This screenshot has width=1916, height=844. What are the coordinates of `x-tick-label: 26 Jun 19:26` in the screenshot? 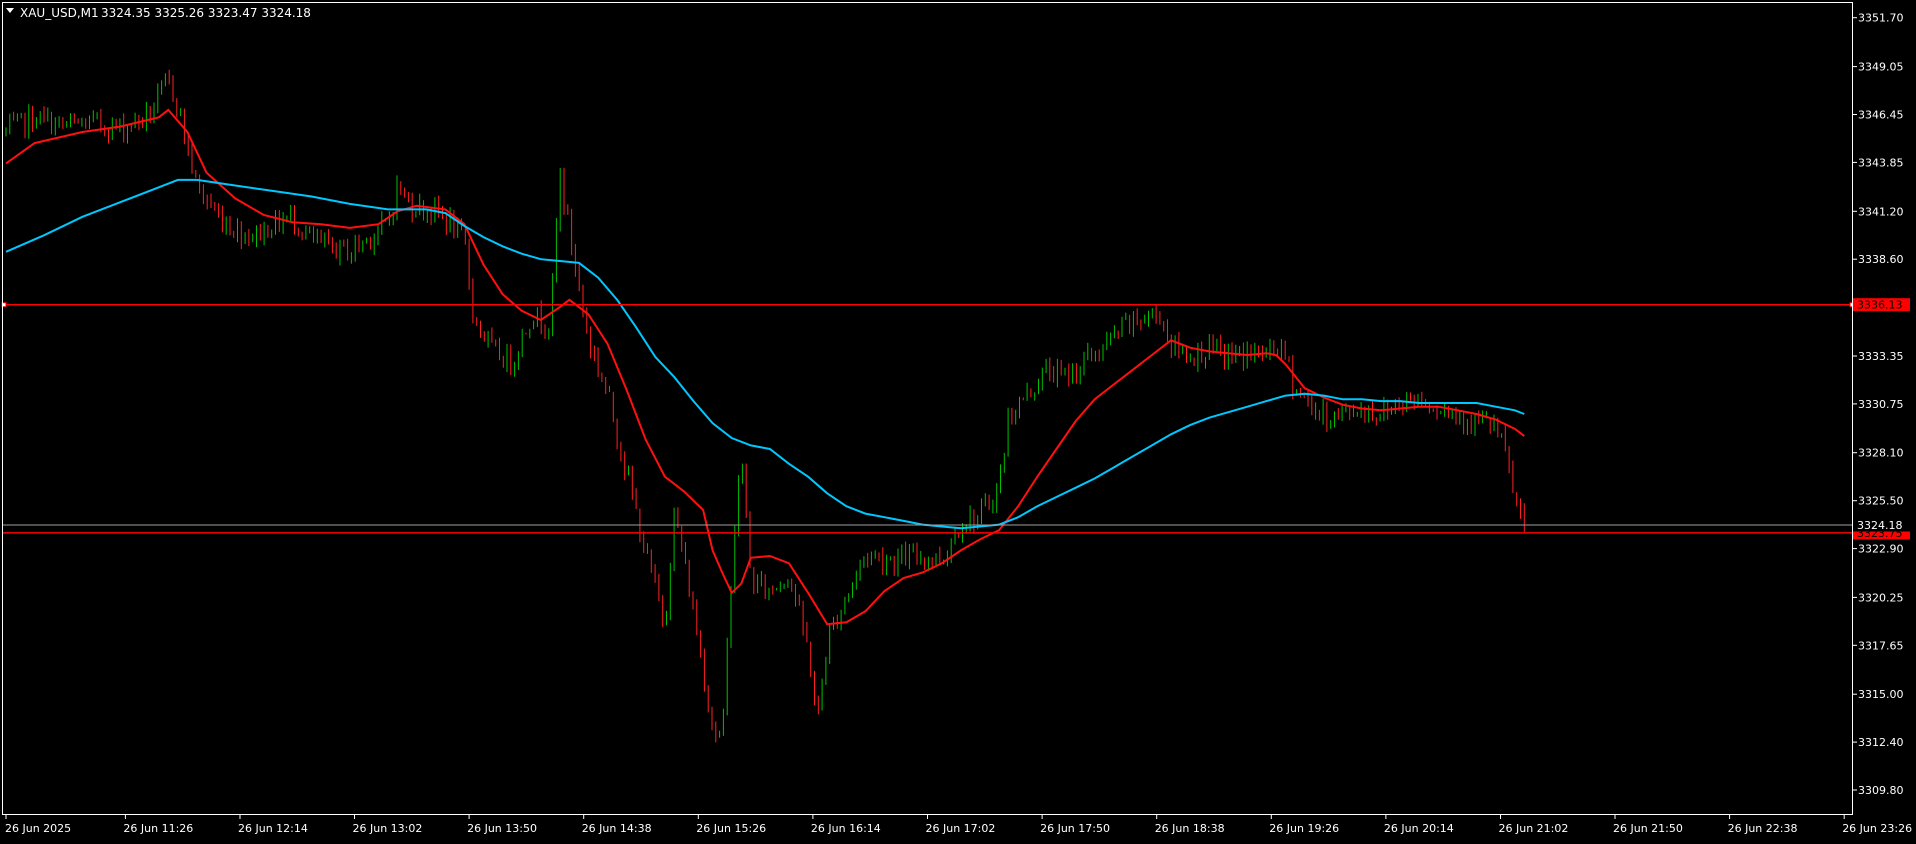 It's located at (1304, 828).